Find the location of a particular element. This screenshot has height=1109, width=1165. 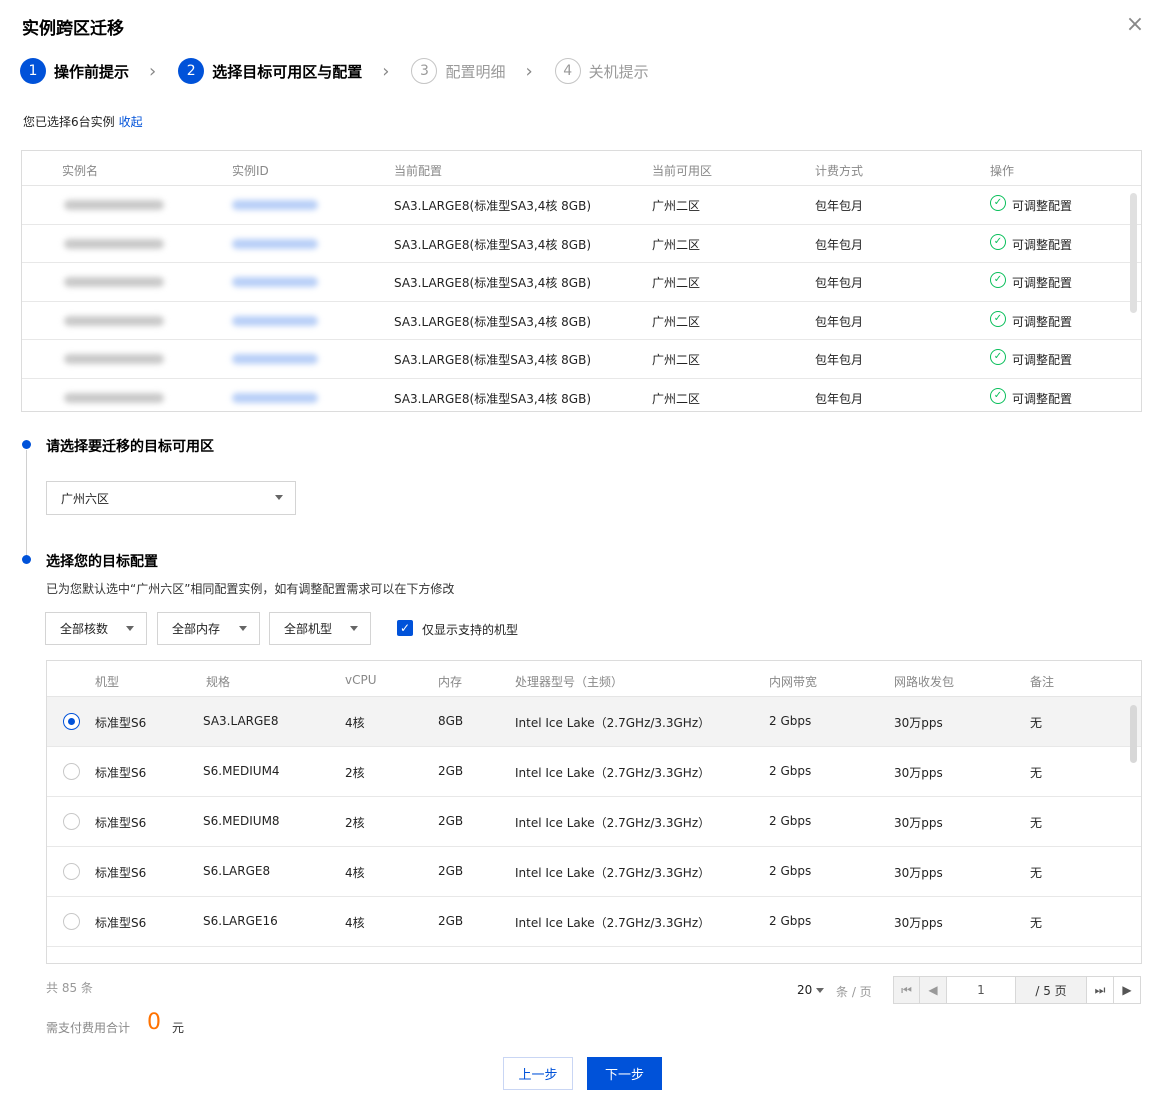

instance-table-scrollbar is located at coordinates (1133, 253).